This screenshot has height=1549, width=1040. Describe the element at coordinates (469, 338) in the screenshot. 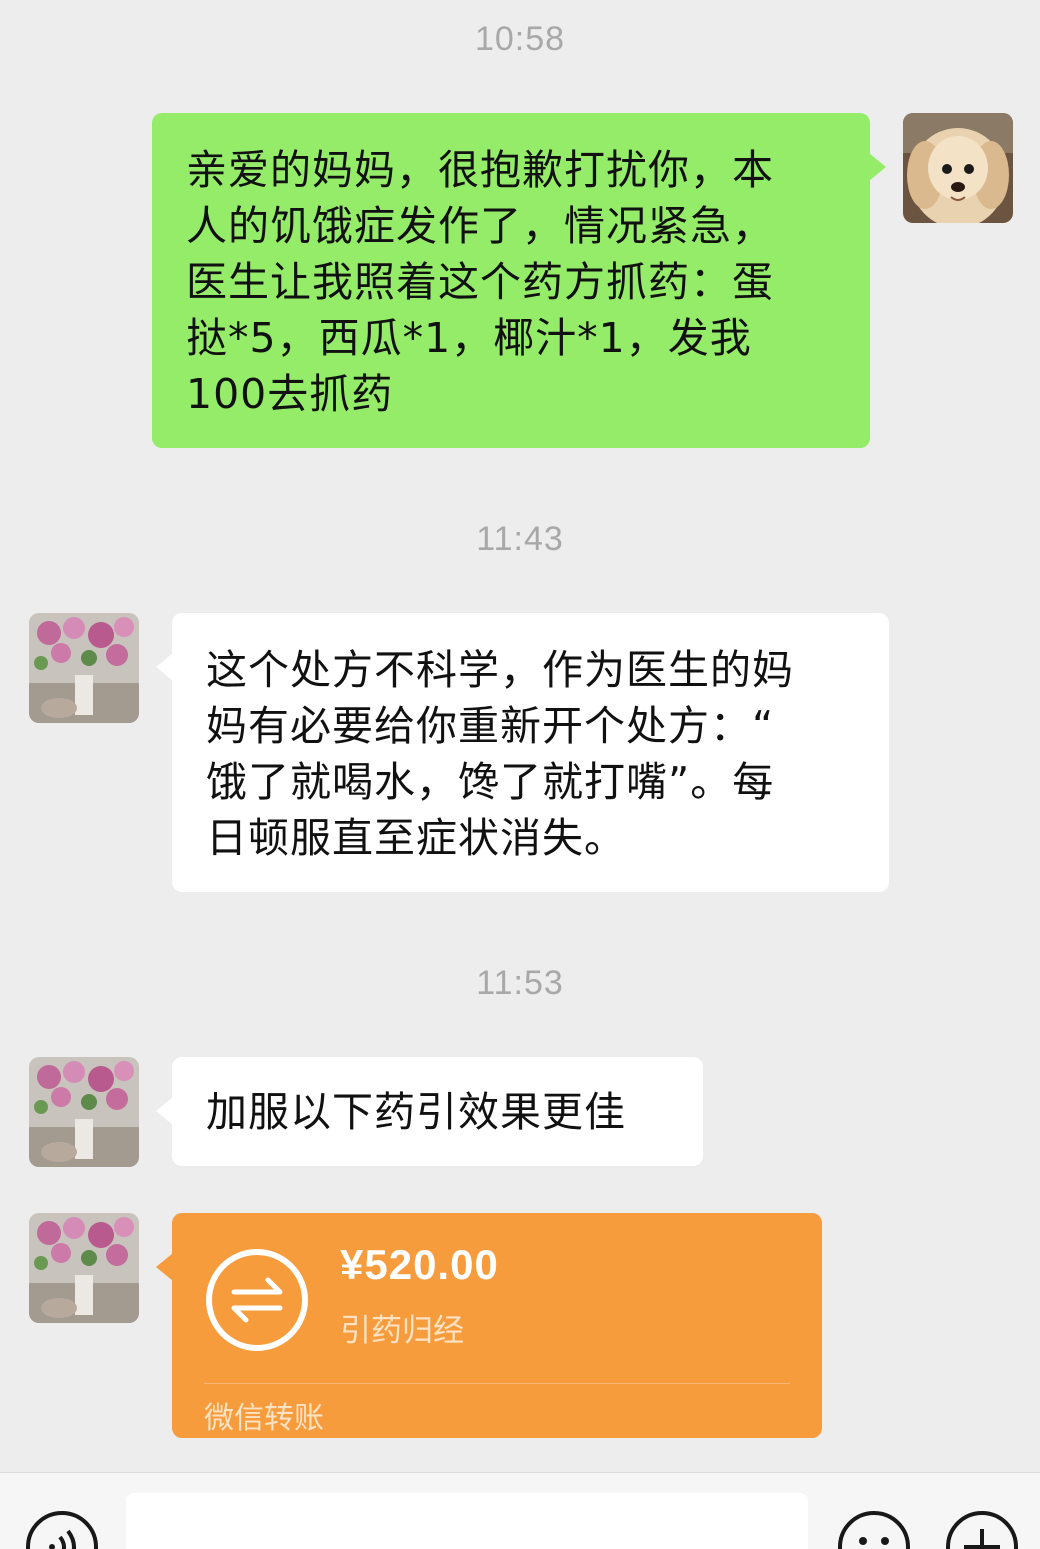

I see `message-line: 挞*5，西瓜*1，椰汁*1，发我` at that location.